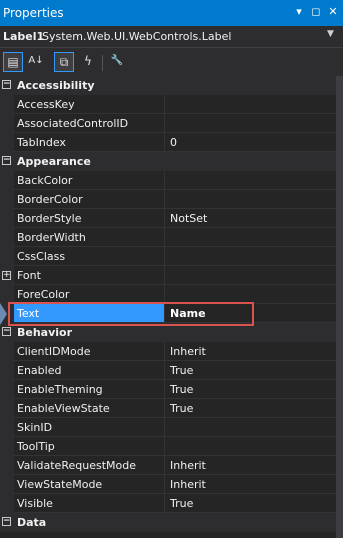  I want to click on property-value: Name, so click(254, 313).